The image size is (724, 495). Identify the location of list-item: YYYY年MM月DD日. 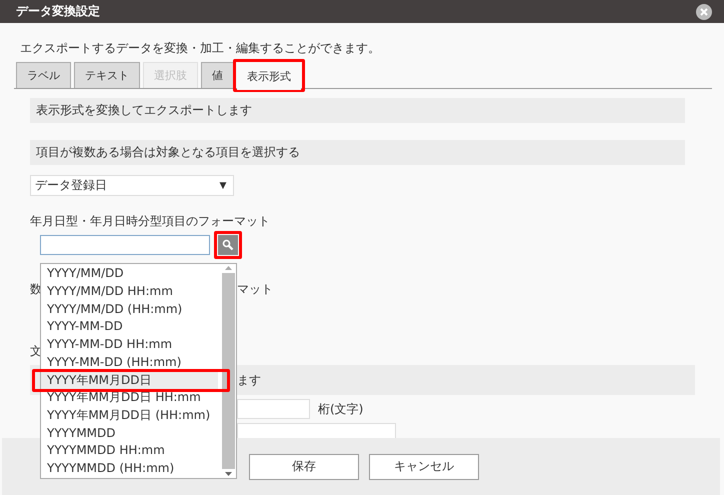
(129, 381).